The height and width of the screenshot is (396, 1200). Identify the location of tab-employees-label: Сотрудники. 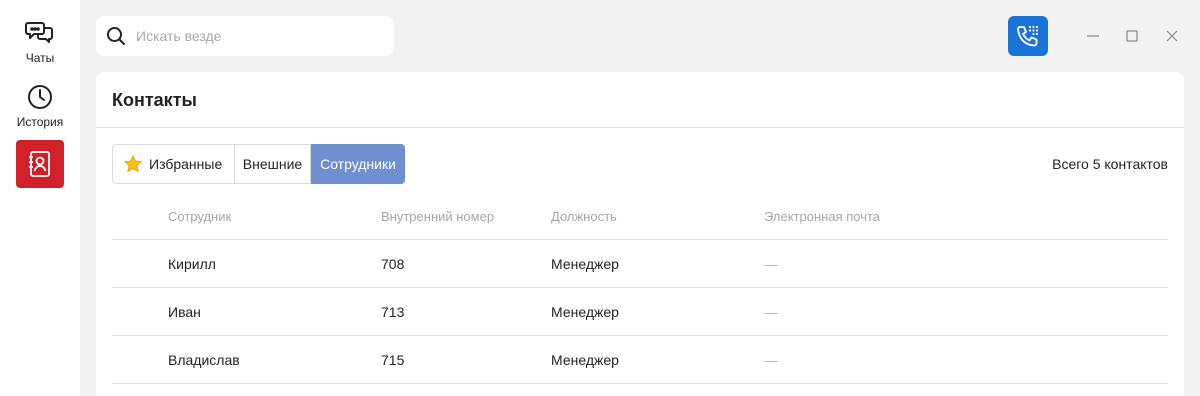
(358, 164).